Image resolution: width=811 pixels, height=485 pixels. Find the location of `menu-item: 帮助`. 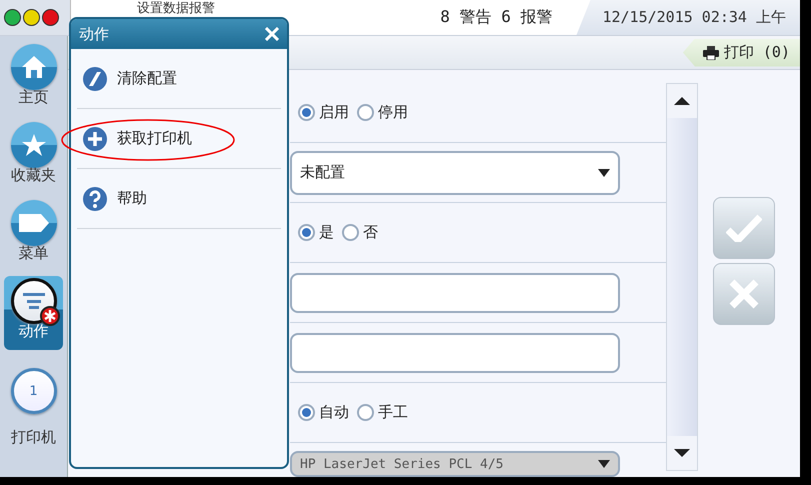

menu-item: 帮助 is located at coordinates (179, 199).